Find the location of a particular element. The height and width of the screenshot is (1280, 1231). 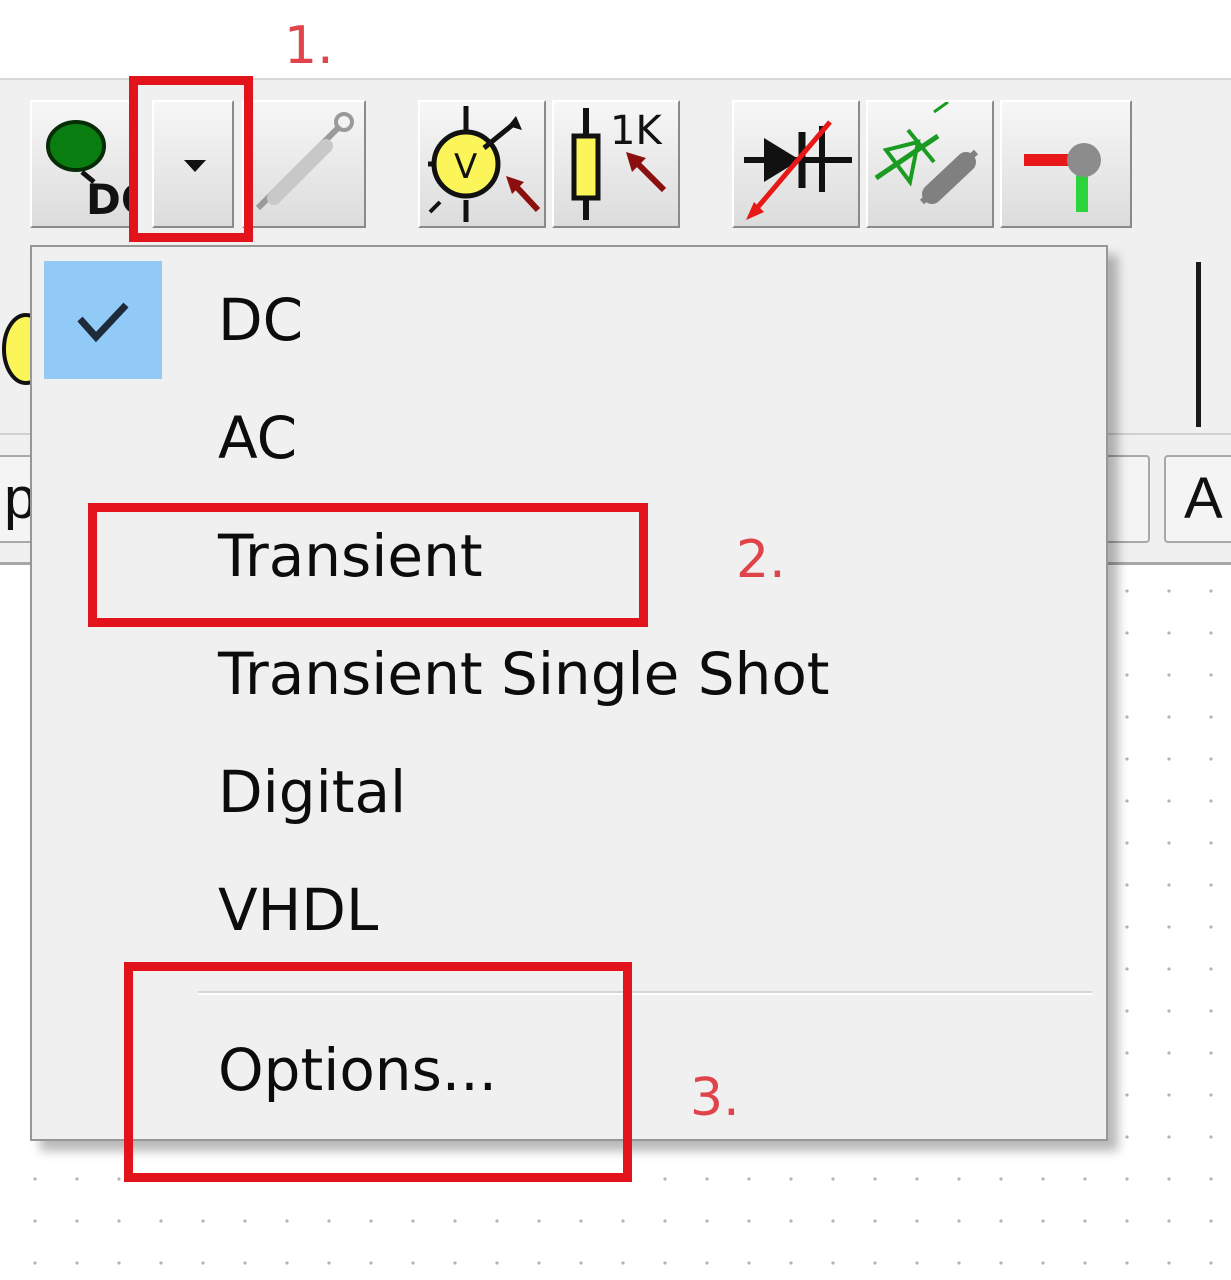

resistor-button: 1K is located at coordinates (616, 164).